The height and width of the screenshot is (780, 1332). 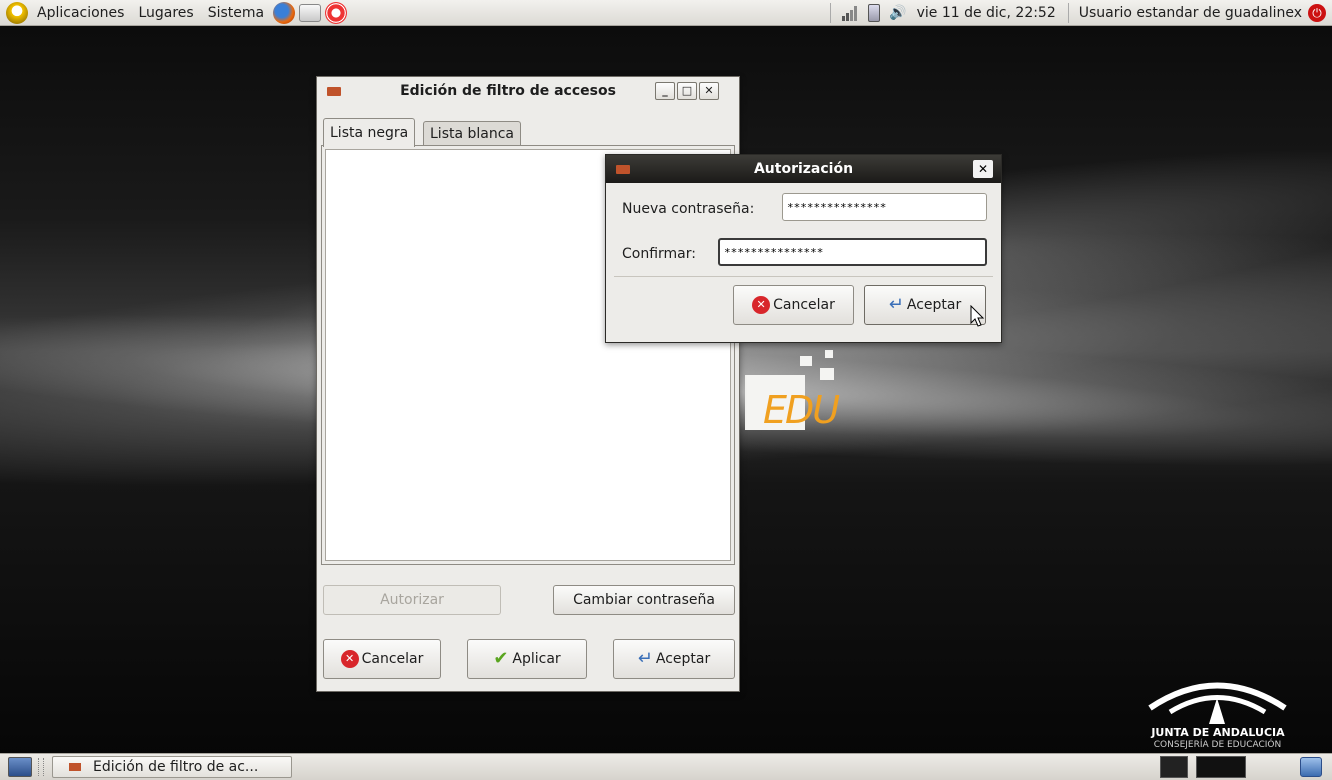 I want to click on dialog-titlebar: Autorización ✕, so click(x=803, y=169).